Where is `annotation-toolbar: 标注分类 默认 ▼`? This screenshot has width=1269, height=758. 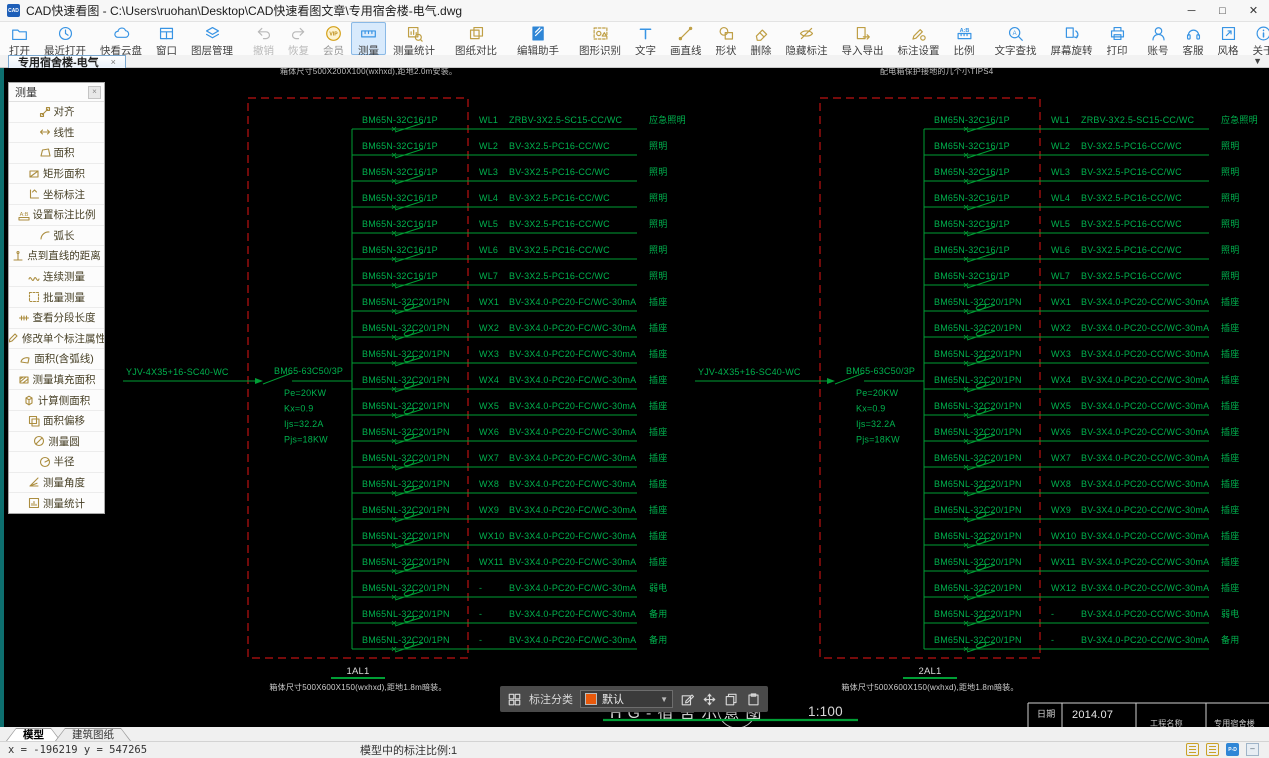
annotation-toolbar: 标注分类 默认 ▼ is located at coordinates (634, 699).